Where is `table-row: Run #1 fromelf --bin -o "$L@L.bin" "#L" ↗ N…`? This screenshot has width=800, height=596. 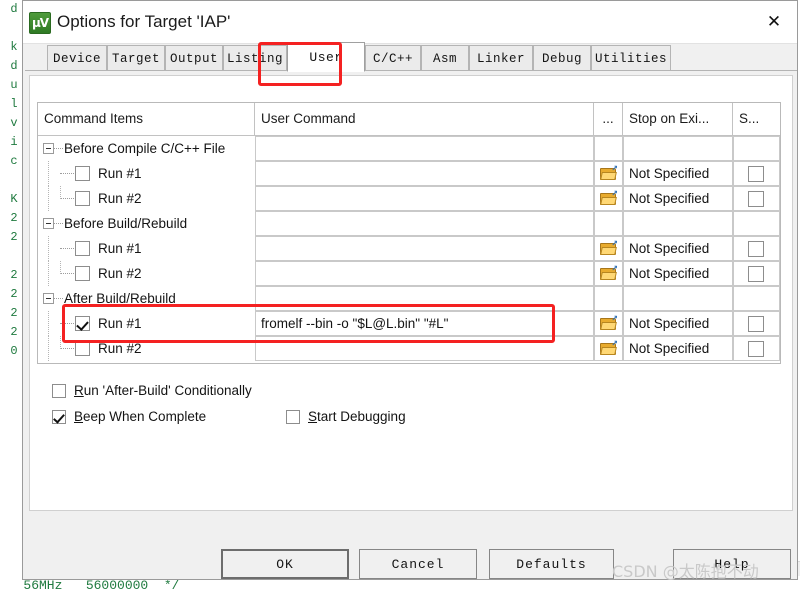
table-row: Run #1 fromelf --bin -o "$L@L.bin" "#L" ↗ N… is located at coordinates (409, 323).